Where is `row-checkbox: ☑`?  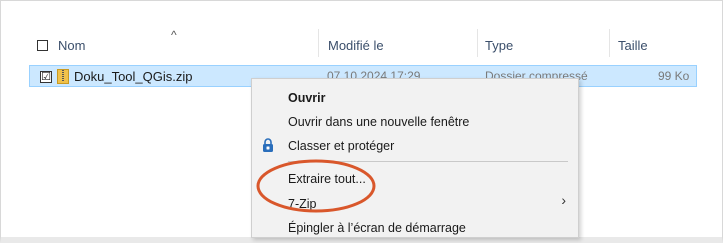
row-checkbox: ☑ is located at coordinates (46, 77).